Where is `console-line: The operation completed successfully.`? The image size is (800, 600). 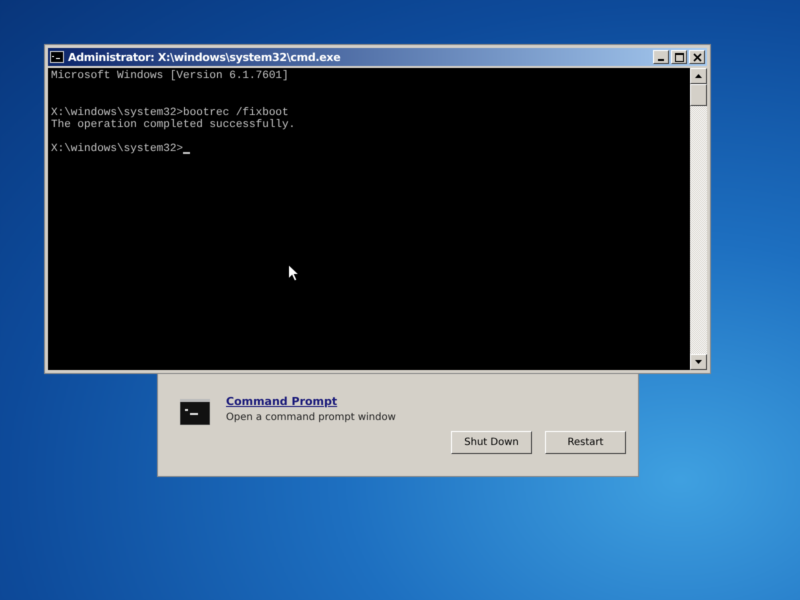 console-line: The operation completed successfully. is located at coordinates (173, 124).